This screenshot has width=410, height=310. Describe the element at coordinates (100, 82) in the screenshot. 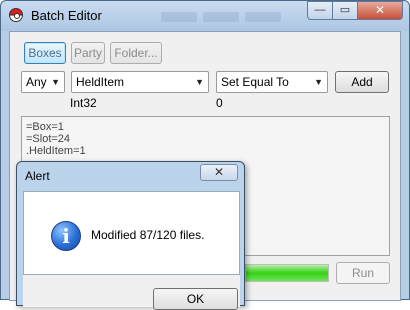

I see `property-value: HeldItem` at that location.